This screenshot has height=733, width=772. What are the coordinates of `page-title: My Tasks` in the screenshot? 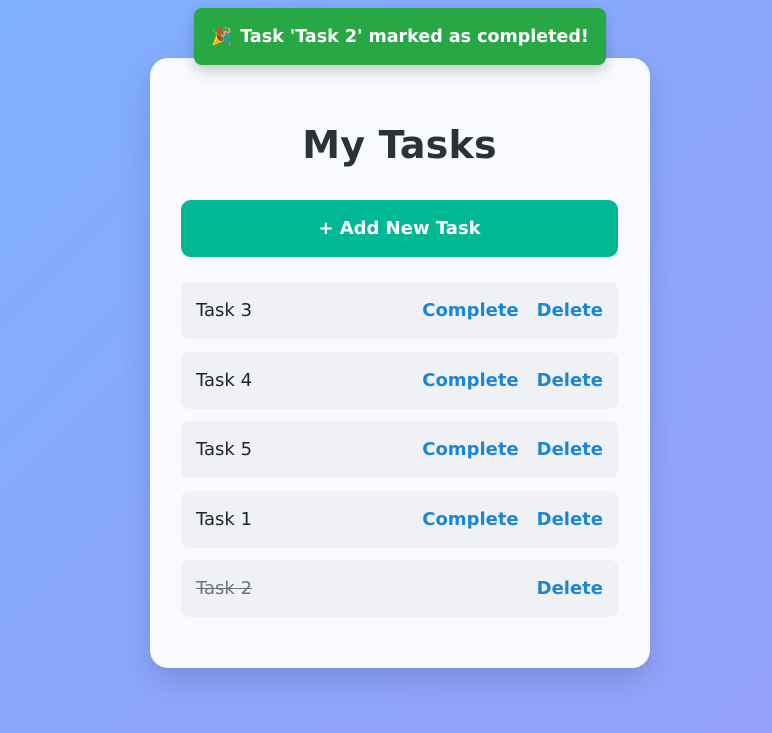 It's located at (399, 145).